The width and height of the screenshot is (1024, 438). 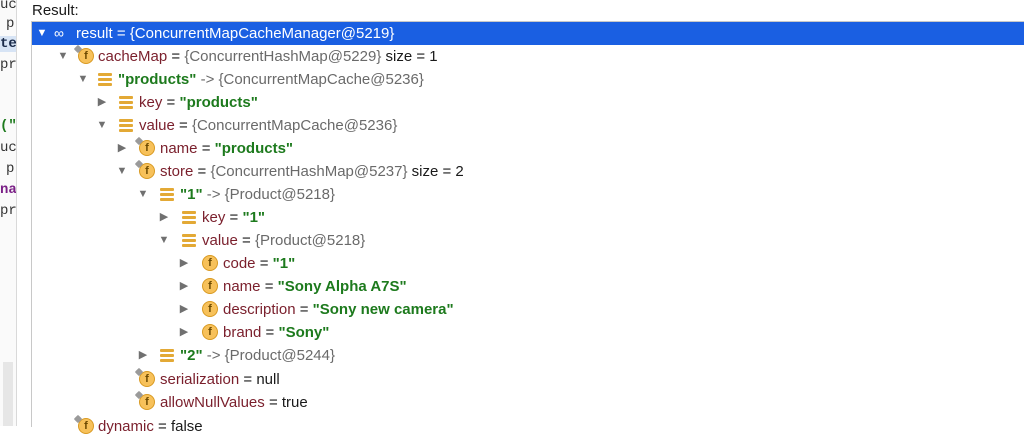 What do you see at coordinates (279, 355) in the screenshot?
I see `entry-value: {Product@5244}` at bounding box center [279, 355].